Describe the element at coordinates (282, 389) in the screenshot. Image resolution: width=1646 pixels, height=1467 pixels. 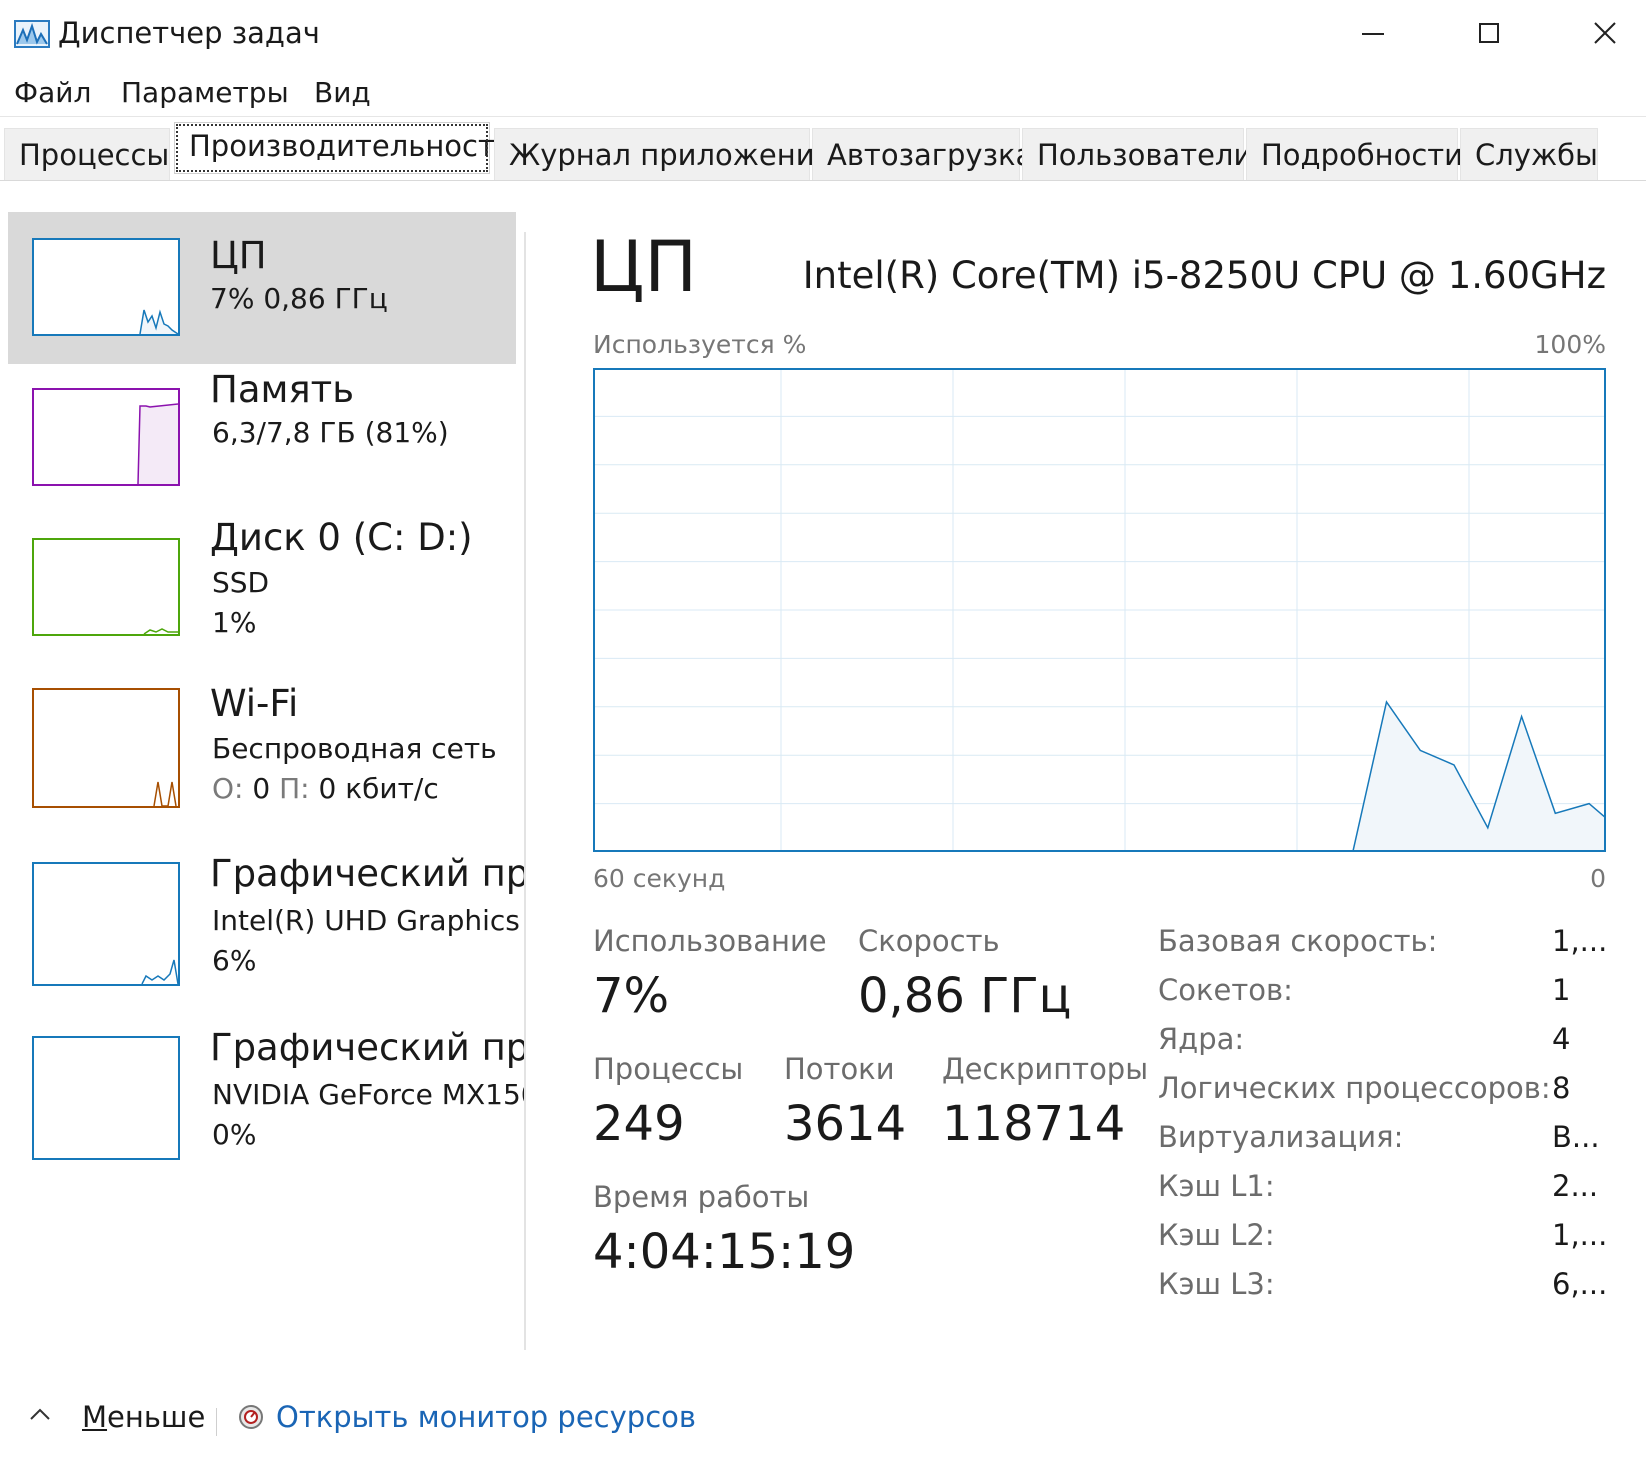
I see `sidebar-memory-title: Память` at that location.